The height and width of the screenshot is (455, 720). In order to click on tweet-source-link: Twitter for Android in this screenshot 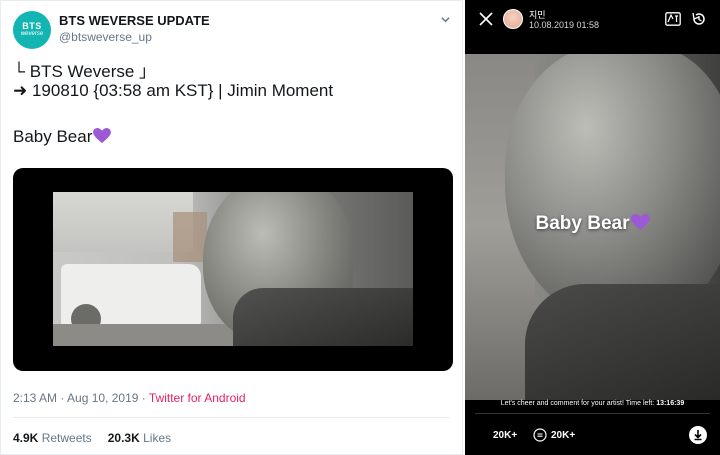, I will do `click(197, 398)`.